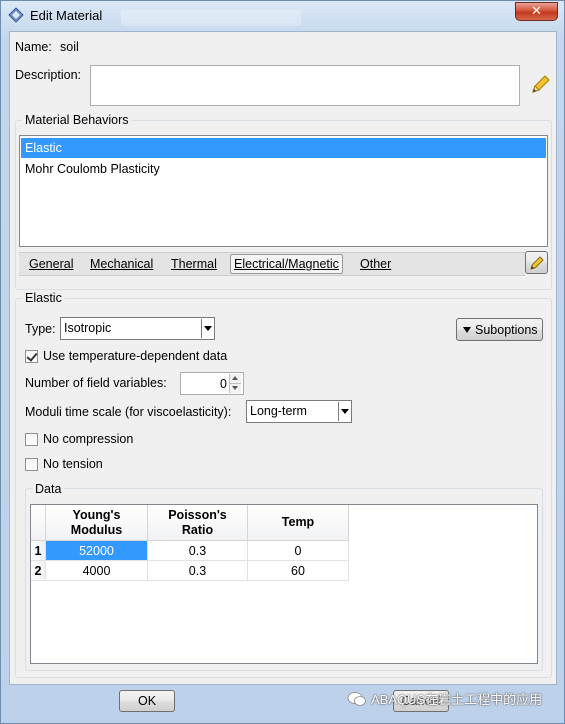 The image size is (565, 724). Describe the element at coordinates (283, 191) in the screenshot. I see `behaviors-list: Elastic Mohr Coulomb Plasticity` at that location.